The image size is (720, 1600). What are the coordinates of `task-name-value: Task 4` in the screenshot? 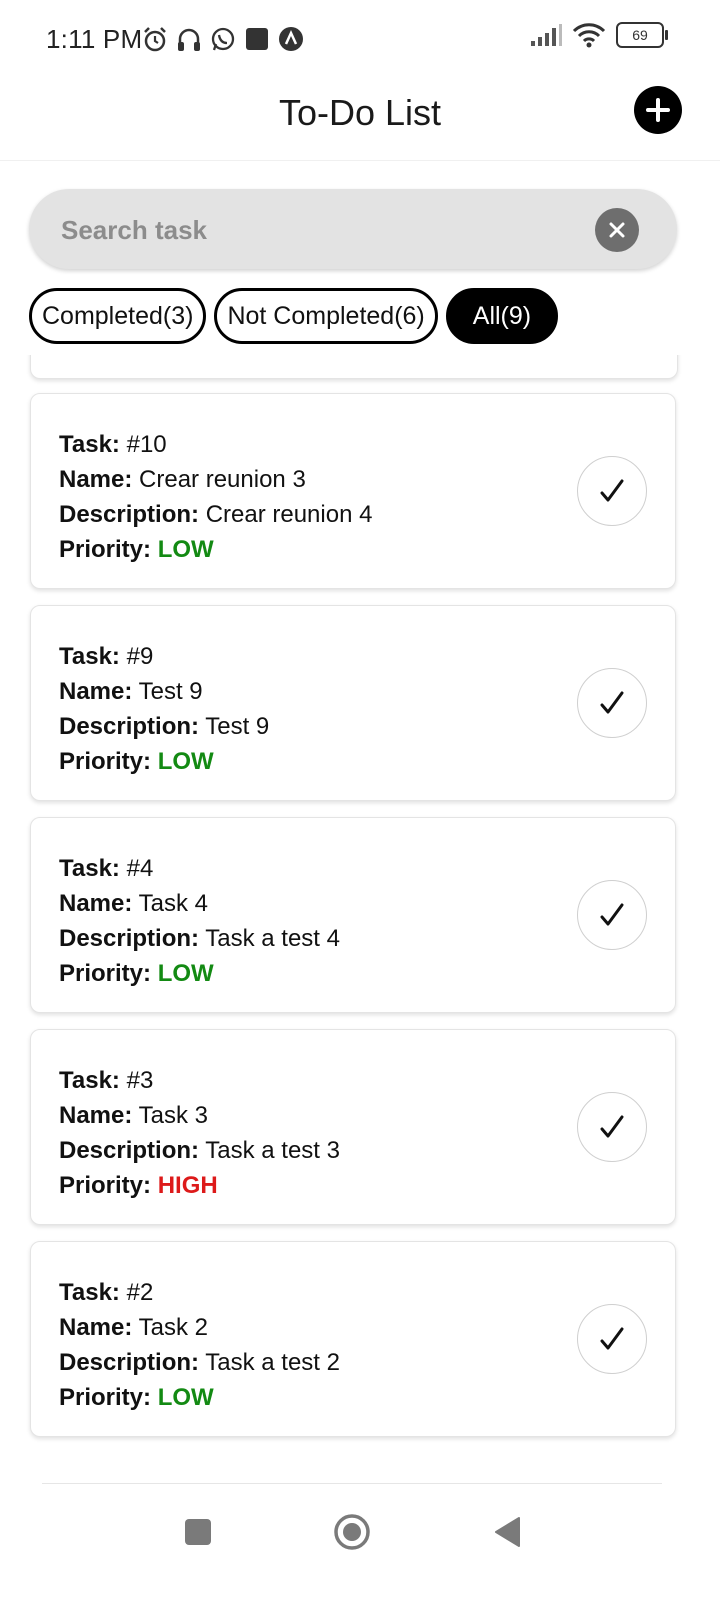 It's located at (173, 903).